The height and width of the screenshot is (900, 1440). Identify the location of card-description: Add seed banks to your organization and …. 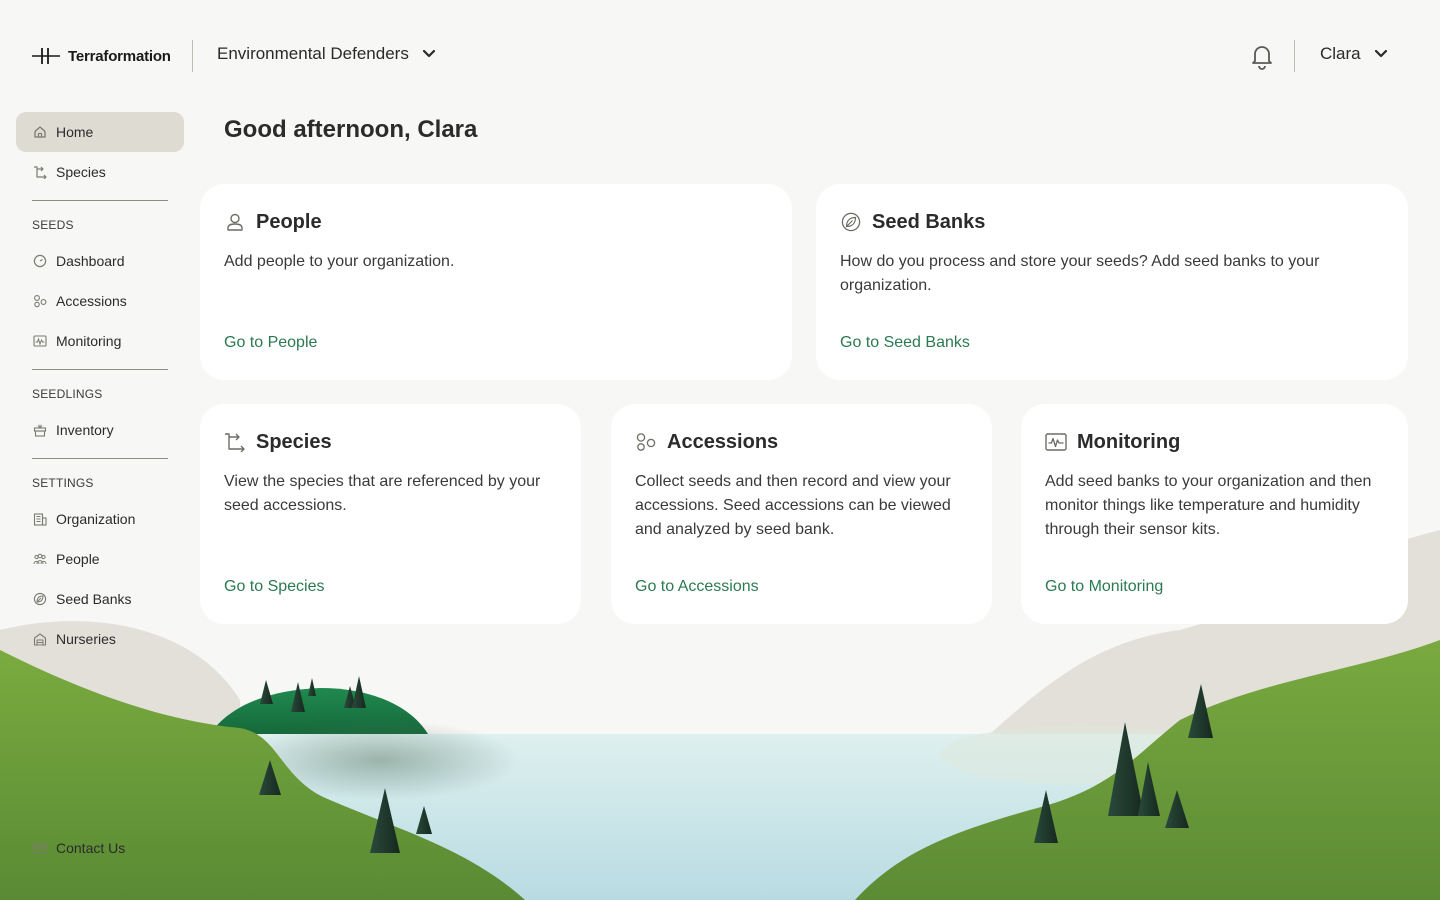
(1208, 505).